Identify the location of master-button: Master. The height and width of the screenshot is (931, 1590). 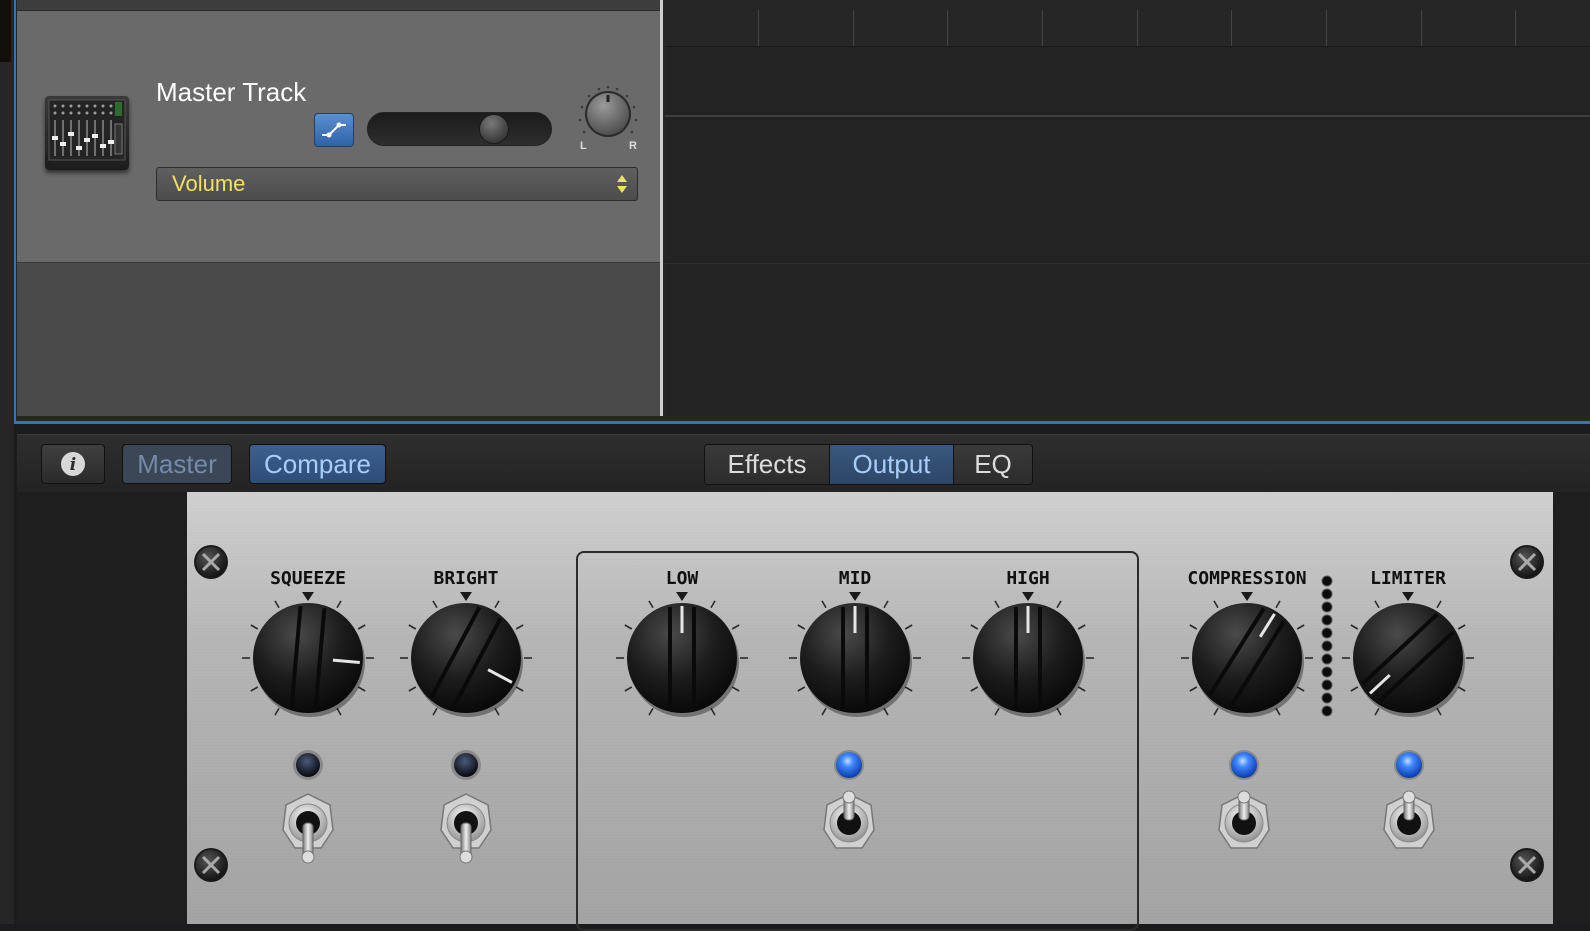
(177, 464).